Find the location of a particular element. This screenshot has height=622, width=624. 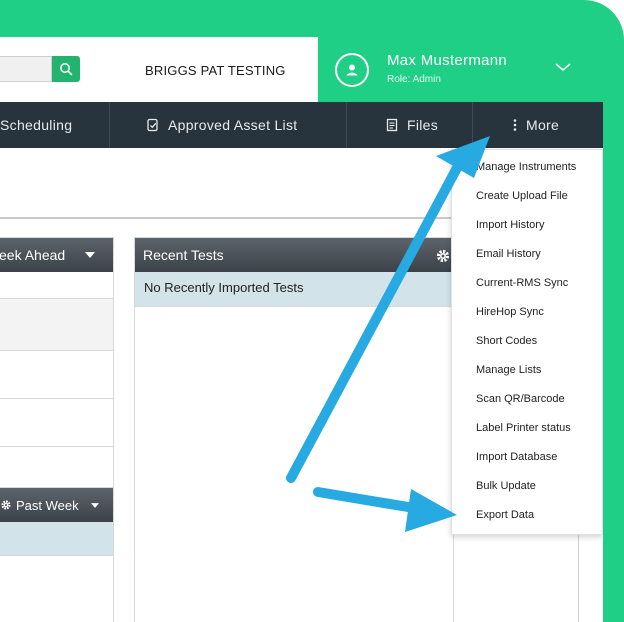

table-row: No Recently Imported Tests is located at coordinates (294, 289).